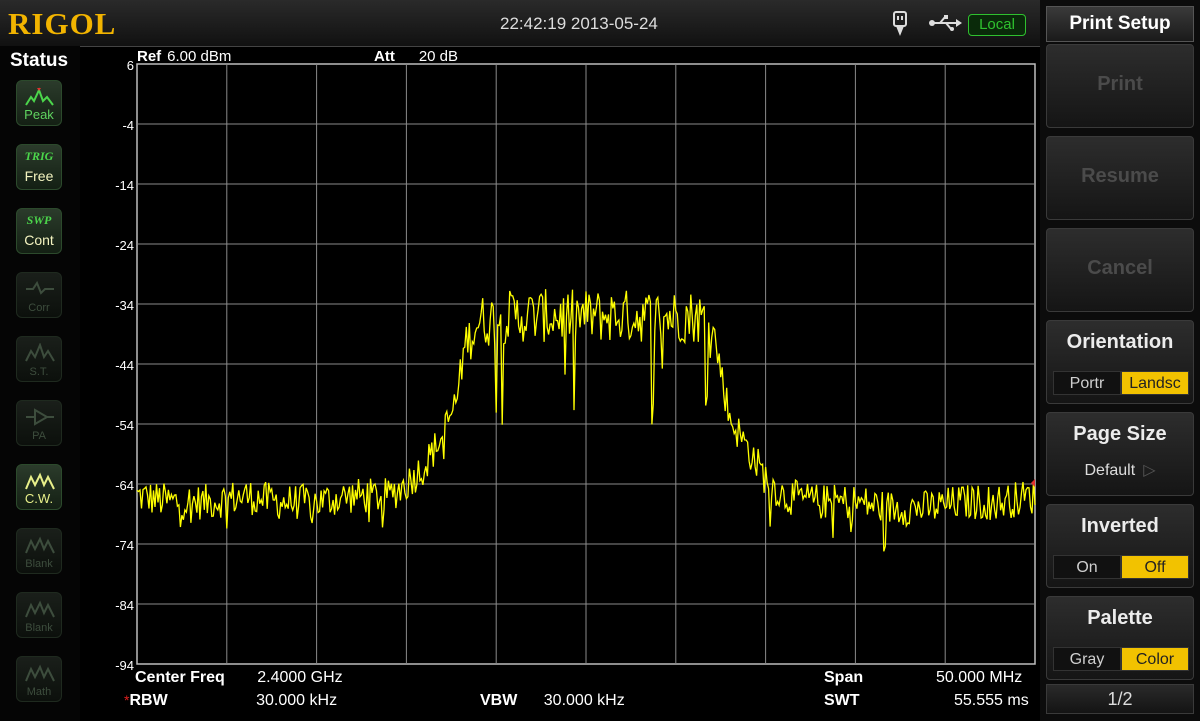  Describe the element at coordinates (39, 308) in the screenshot. I see `status-label: Corr` at that location.